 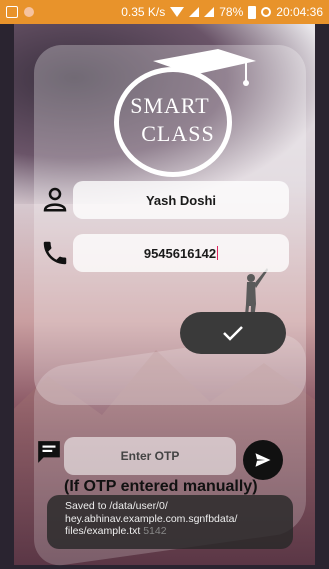 What do you see at coordinates (55, 199) in the screenshot?
I see `person-icon` at bounding box center [55, 199].